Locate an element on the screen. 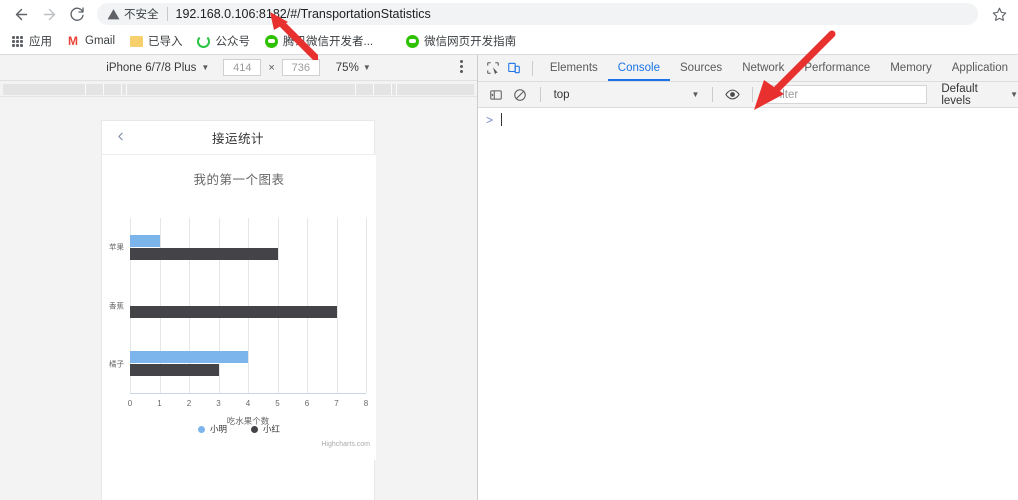  device-toolbar-toggle-button is located at coordinates (515, 68).